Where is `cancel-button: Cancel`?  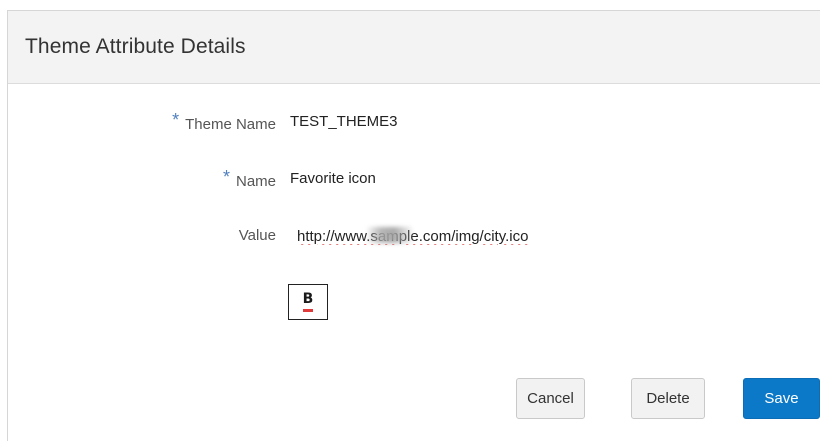
cancel-button: Cancel is located at coordinates (550, 398).